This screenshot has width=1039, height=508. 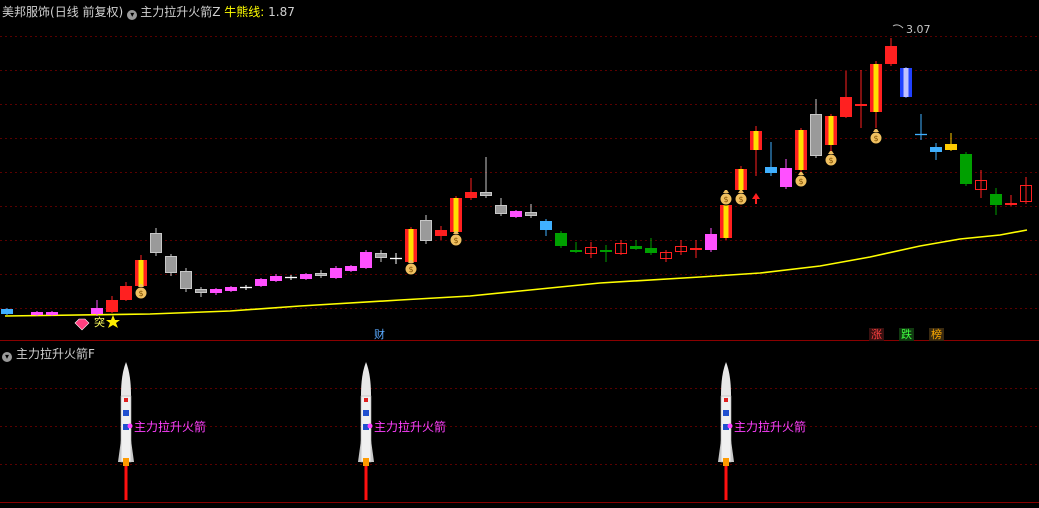 What do you see at coordinates (55, 354) in the screenshot?
I see `sub-indicator-name: 主力拉升火箭F` at bounding box center [55, 354].